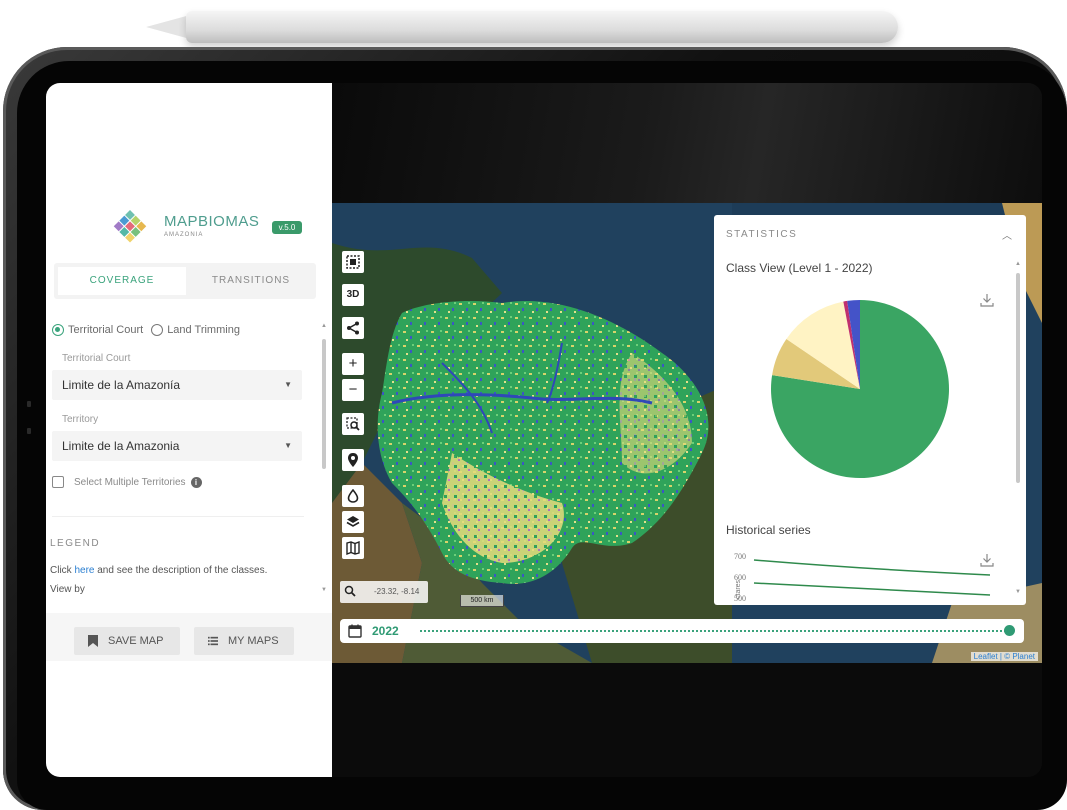 This screenshot has height=810, width=1067. I want to click on zoom-area-icon, so click(353, 424).